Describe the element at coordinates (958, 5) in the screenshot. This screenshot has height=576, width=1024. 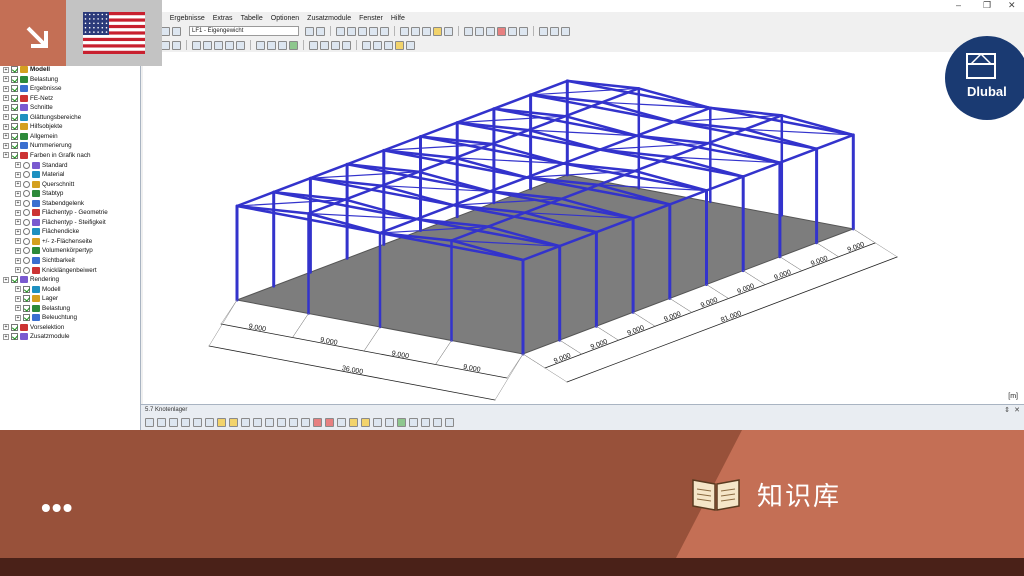
I see `minimize-icon: –` at that location.